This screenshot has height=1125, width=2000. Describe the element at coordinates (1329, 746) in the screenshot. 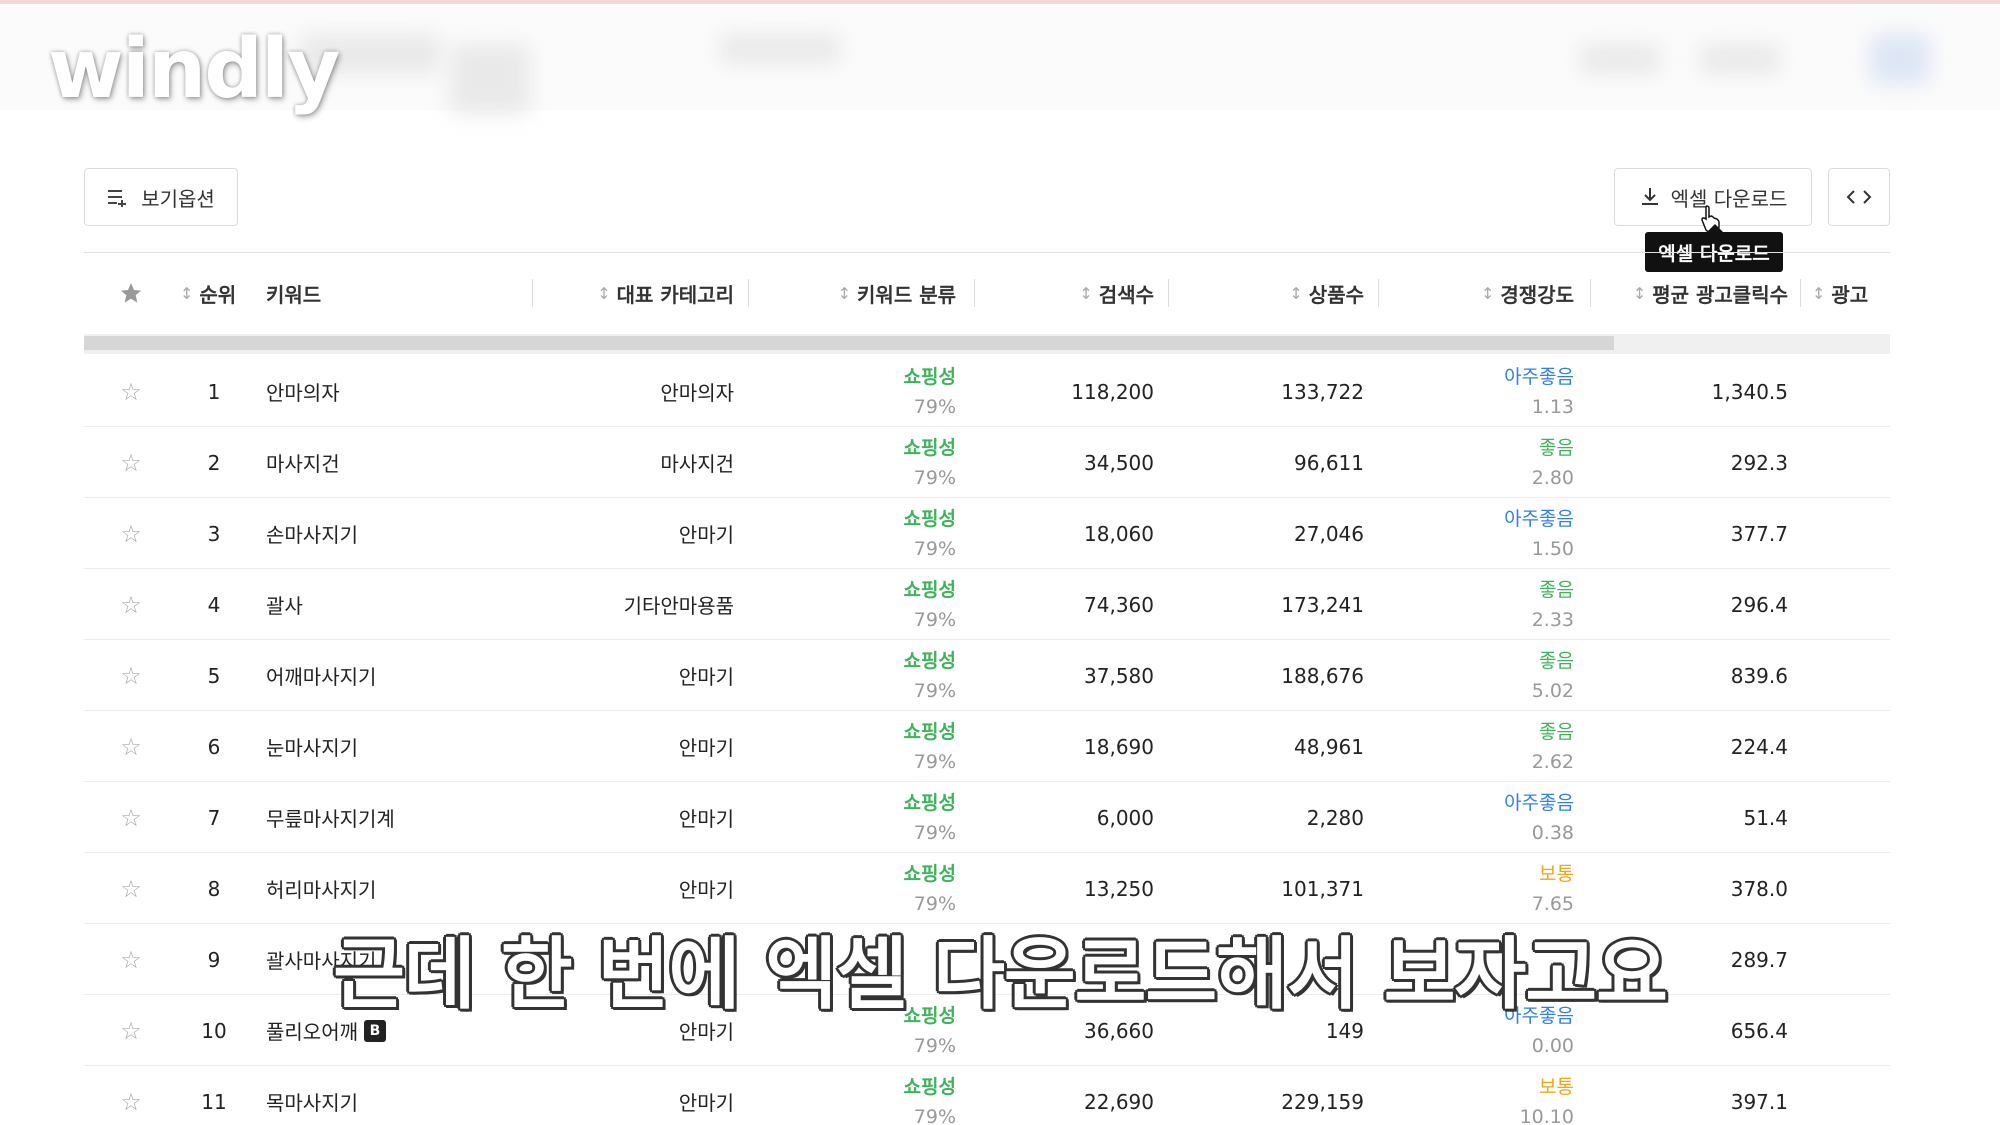

I see `product-count-cell: 48,961` at that location.